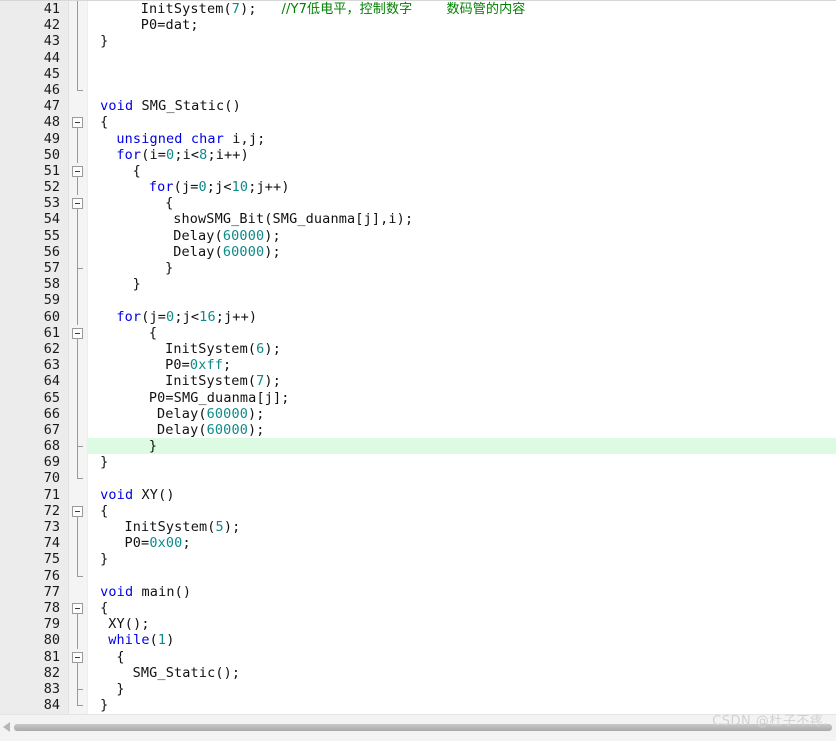  What do you see at coordinates (418, 527) in the screenshot?
I see `code-line: 73 InitSystem(5);` at bounding box center [418, 527].